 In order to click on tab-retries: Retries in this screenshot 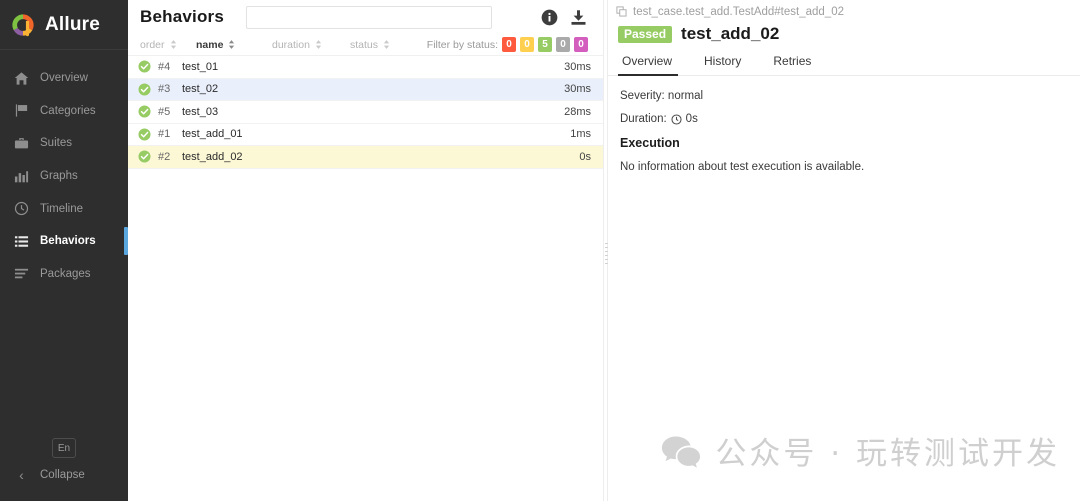, I will do `click(797, 64)`.